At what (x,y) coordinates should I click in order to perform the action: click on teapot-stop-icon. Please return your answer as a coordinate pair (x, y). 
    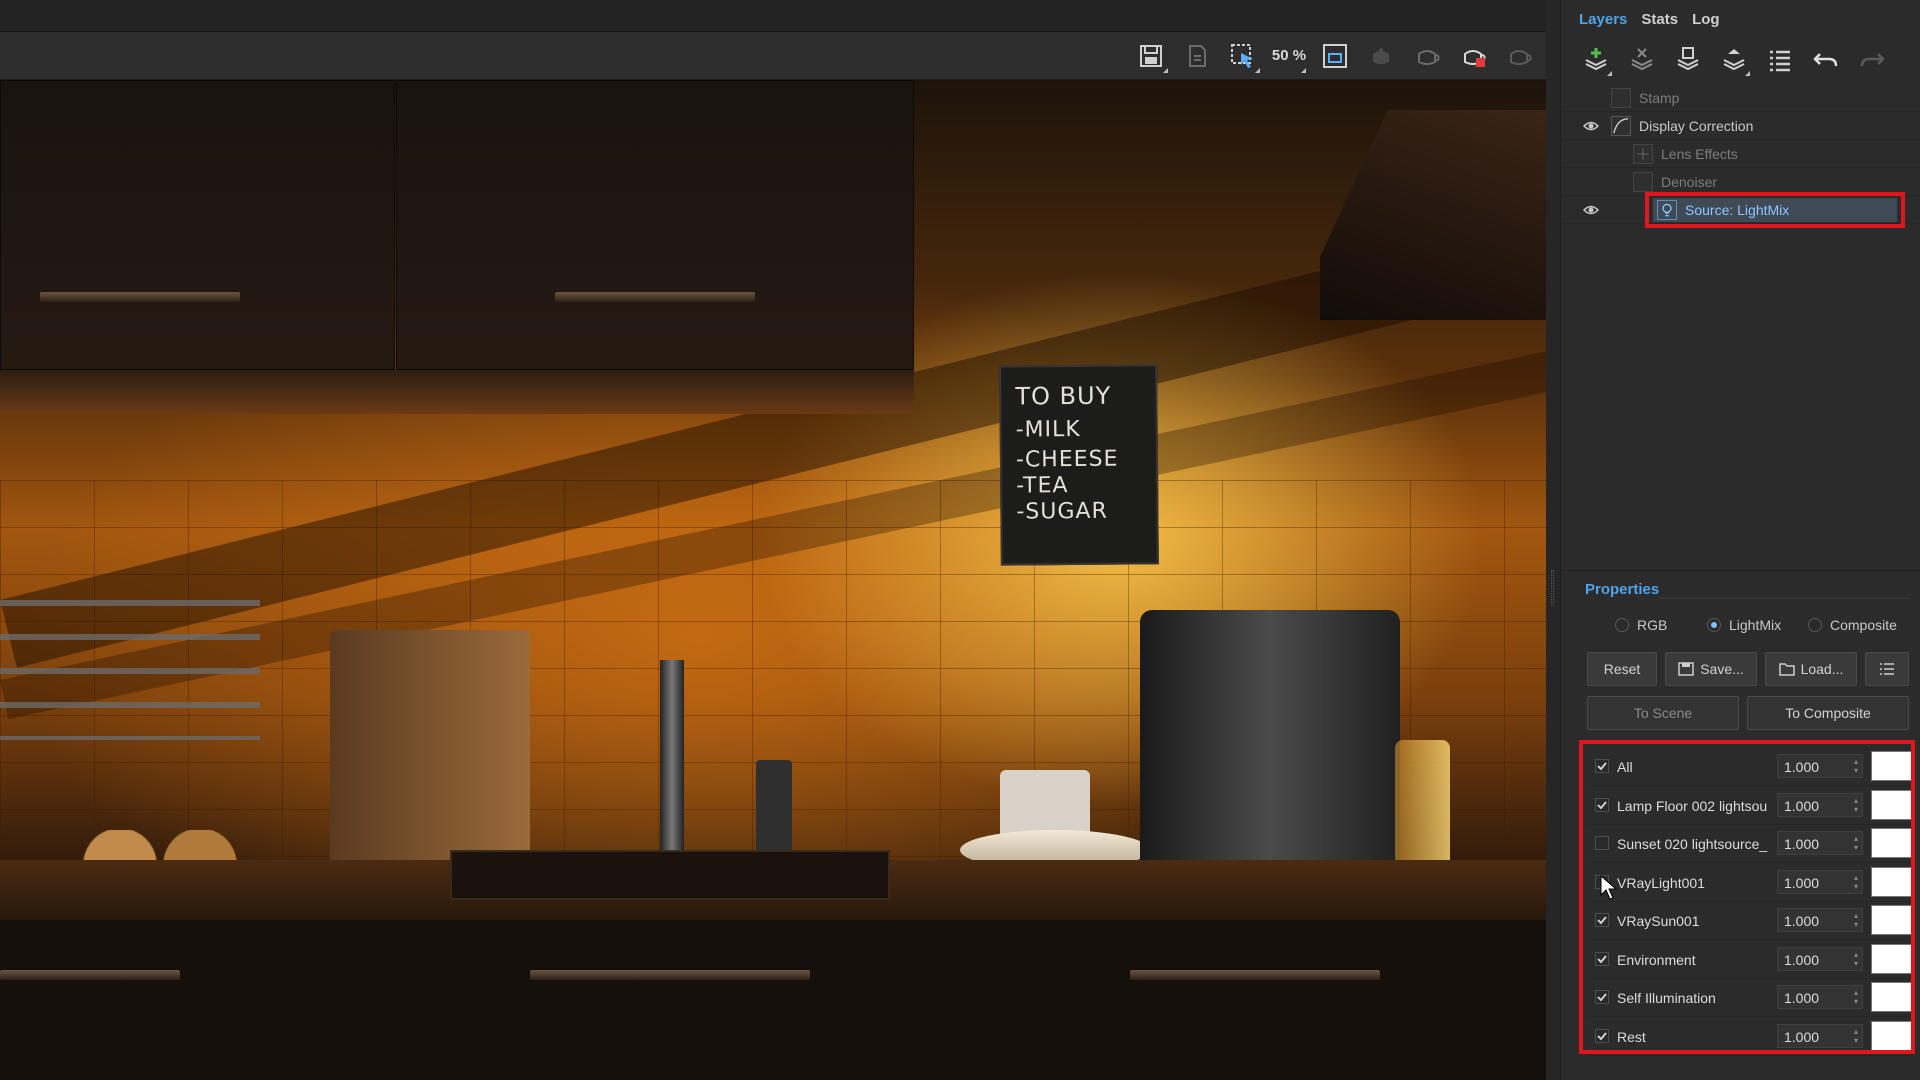
    Looking at the image, I should click on (1519, 56).